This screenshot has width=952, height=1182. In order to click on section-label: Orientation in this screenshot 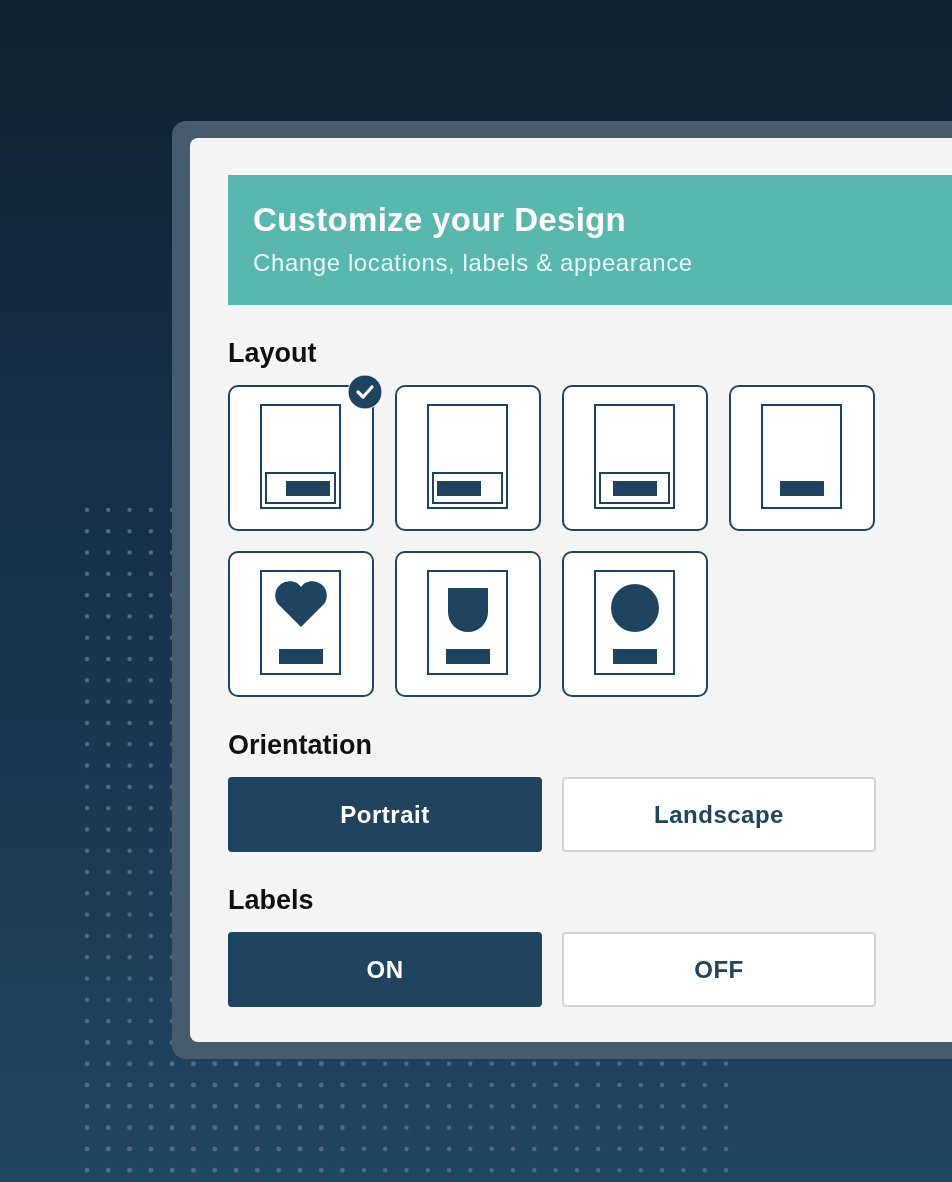, I will do `click(300, 745)`.